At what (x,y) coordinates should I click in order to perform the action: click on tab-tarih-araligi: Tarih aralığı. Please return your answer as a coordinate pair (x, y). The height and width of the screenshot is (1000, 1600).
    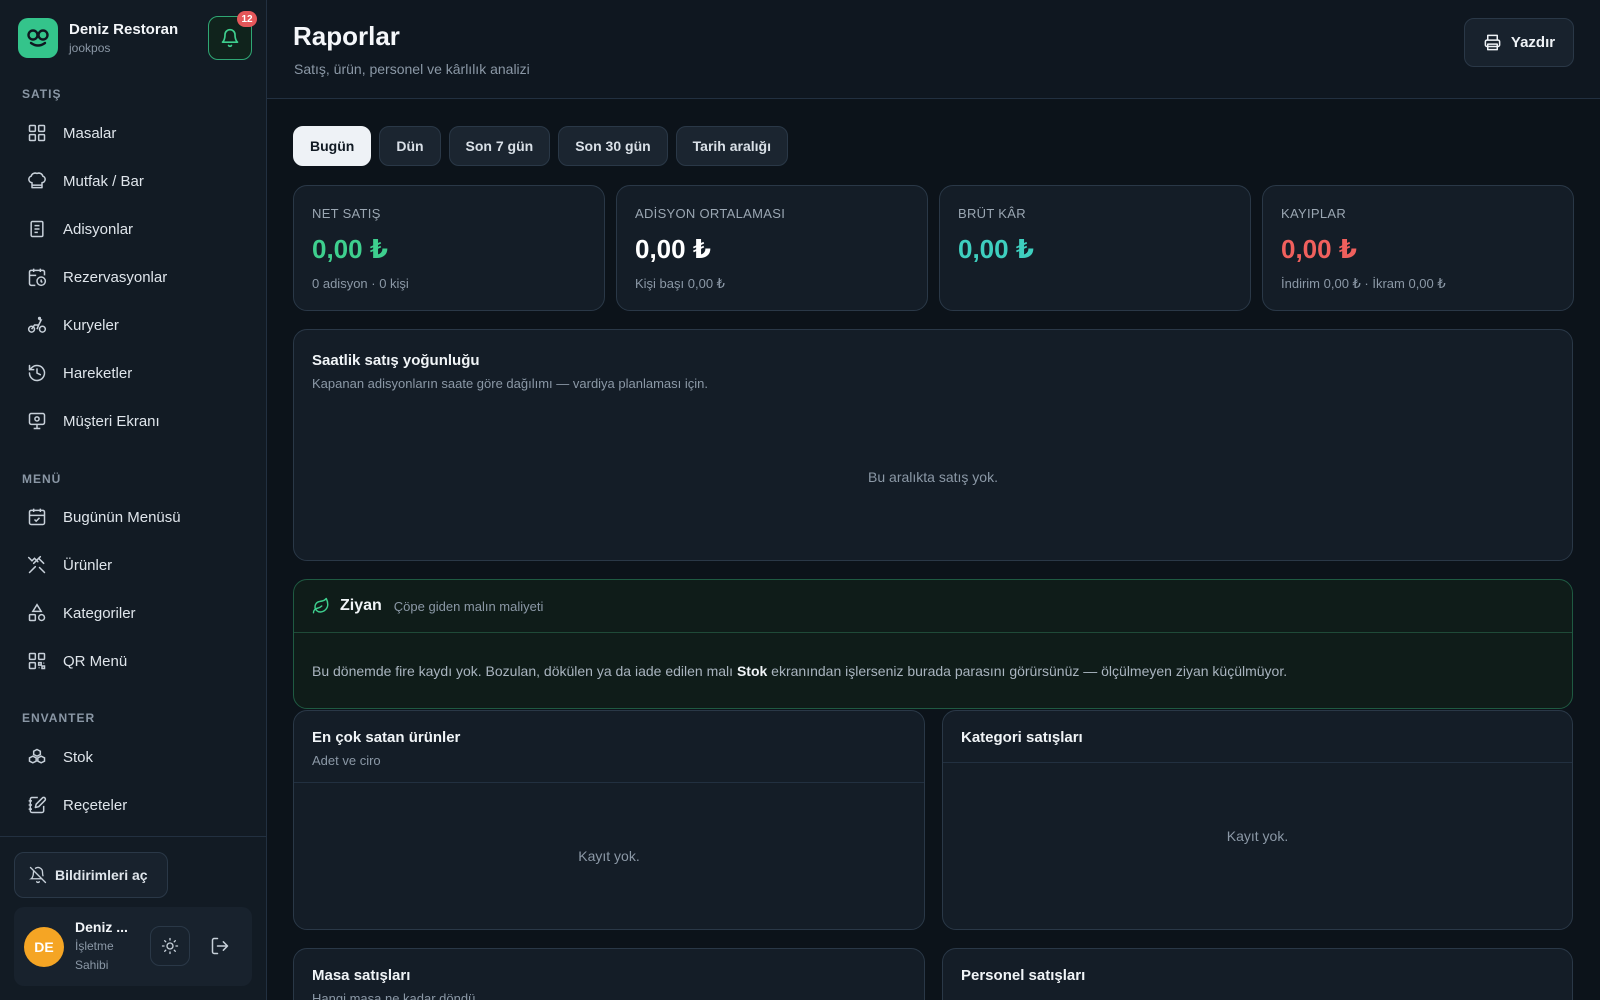
    Looking at the image, I should click on (731, 146).